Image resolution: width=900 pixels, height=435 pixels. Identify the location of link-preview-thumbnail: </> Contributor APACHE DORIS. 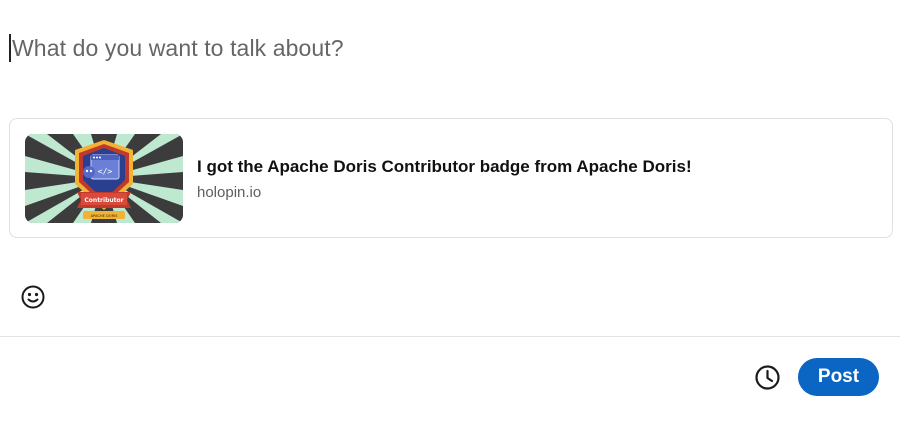
(104, 178).